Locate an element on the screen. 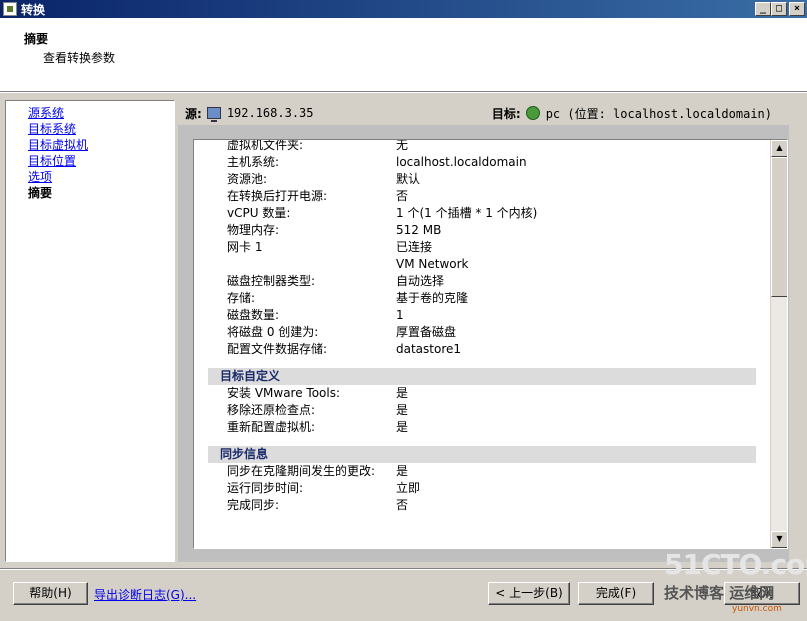 Image resolution: width=807 pixels, height=621 pixels. nav-link: 源系统 is located at coordinates (46, 113).